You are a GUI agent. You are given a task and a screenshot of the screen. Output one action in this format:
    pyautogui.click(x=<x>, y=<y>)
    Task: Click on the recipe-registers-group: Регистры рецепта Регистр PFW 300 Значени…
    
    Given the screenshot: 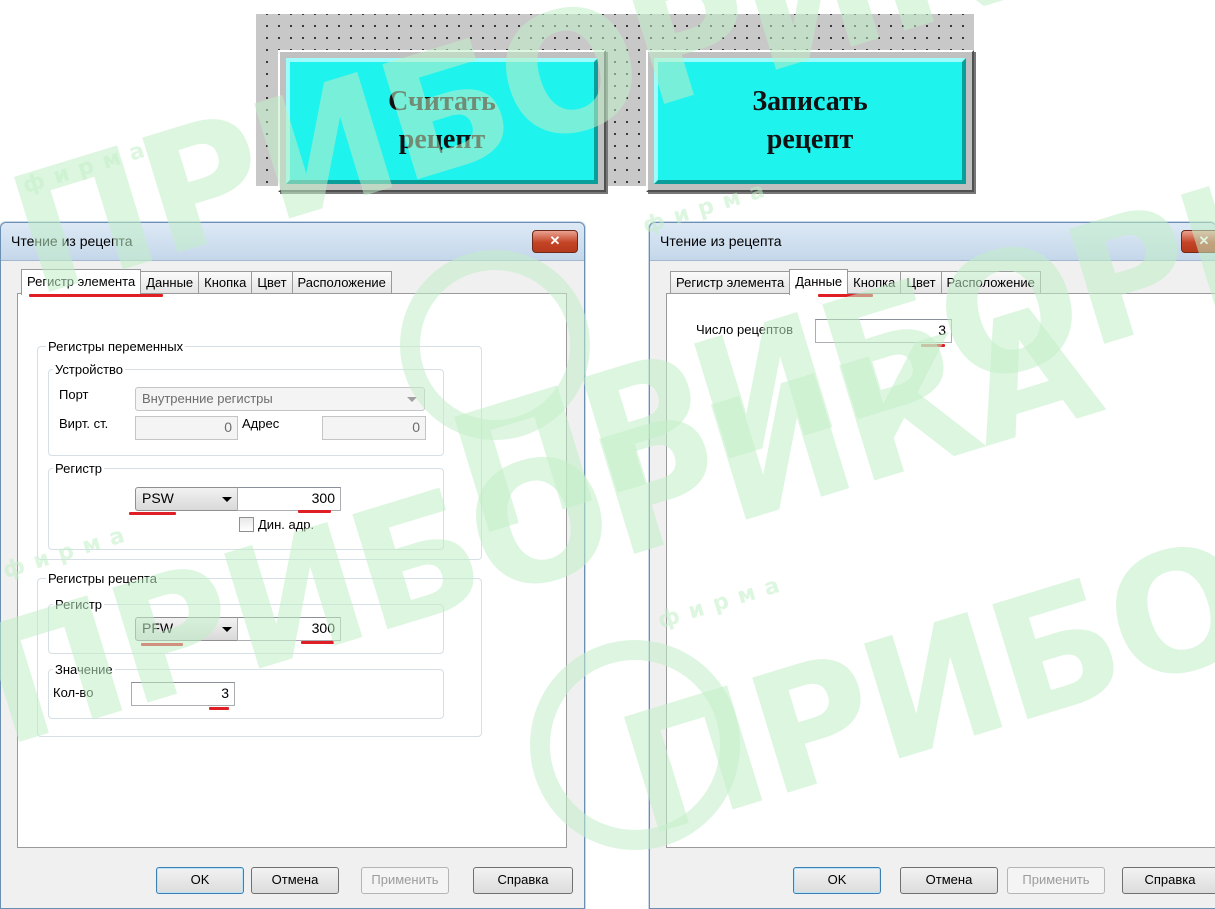 What is the action you would take?
    pyautogui.click(x=259, y=654)
    